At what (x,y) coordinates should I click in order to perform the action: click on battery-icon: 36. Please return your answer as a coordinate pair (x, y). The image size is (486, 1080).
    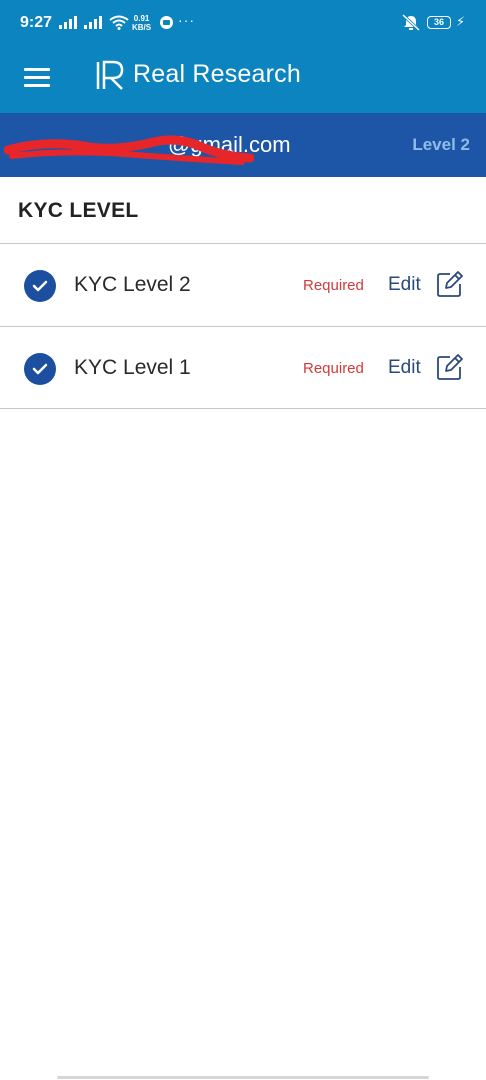
    Looking at the image, I should click on (439, 22).